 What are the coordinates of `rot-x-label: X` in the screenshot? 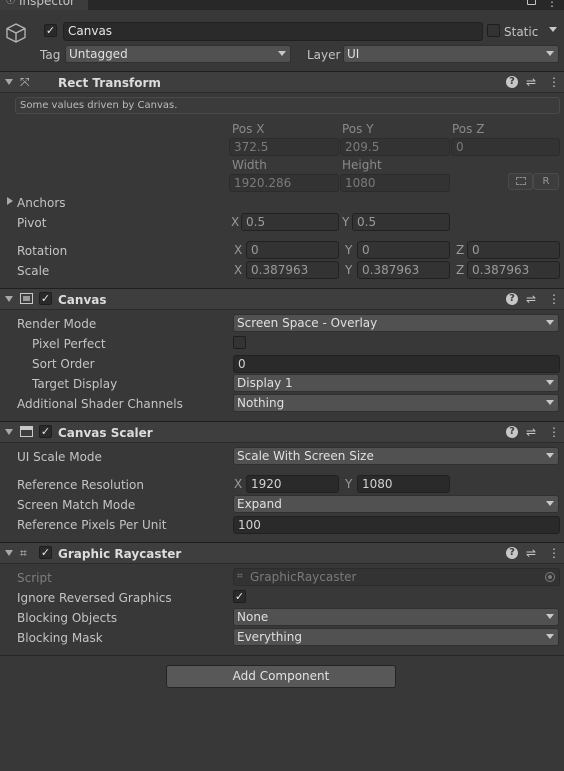 It's located at (238, 250).